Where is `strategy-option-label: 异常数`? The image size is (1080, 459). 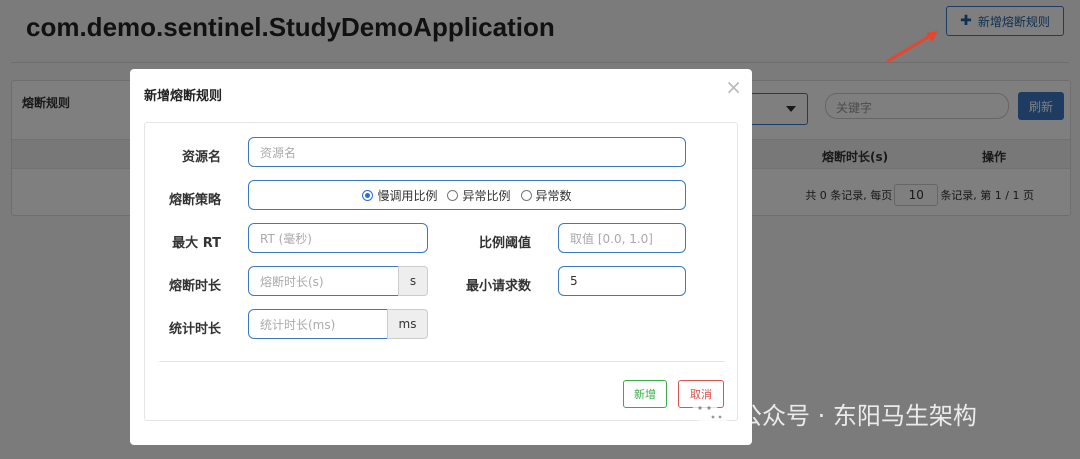
strategy-option-label: 异常数 is located at coordinates (553, 195).